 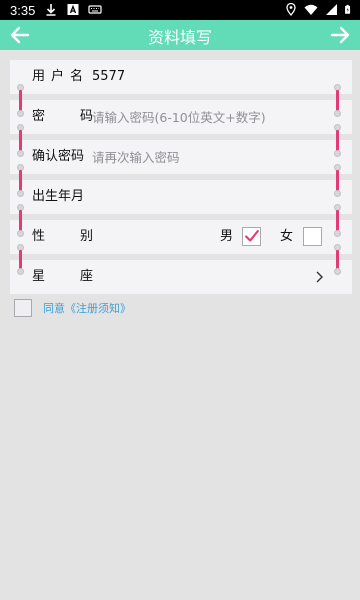 What do you see at coordinates (80, 236) in the screenshot?
I see `gender-label: 性别` at bounding box center [80, 236].